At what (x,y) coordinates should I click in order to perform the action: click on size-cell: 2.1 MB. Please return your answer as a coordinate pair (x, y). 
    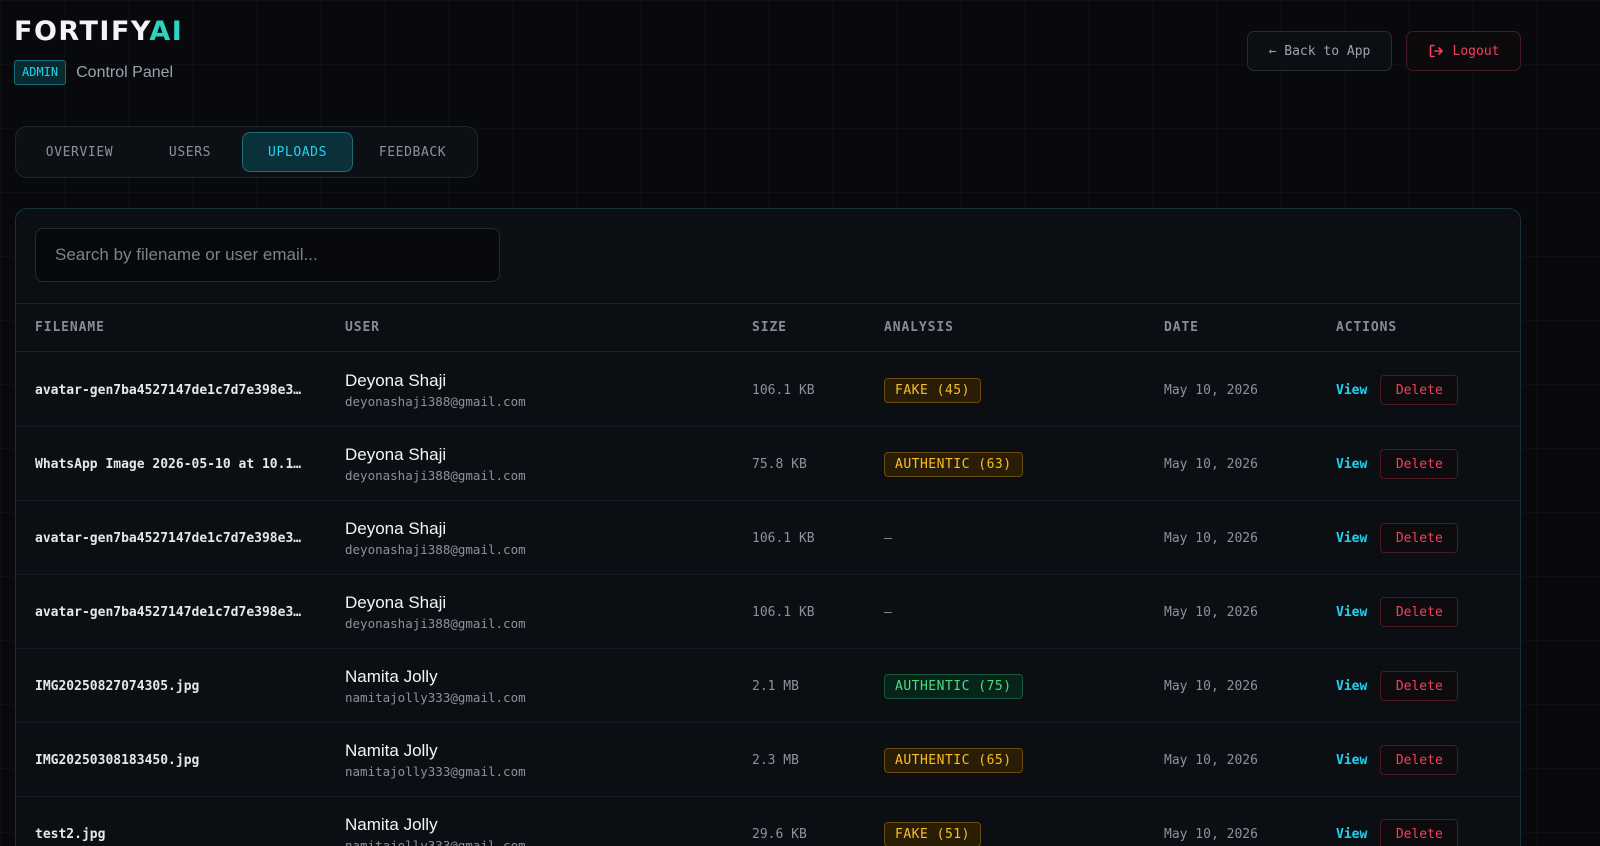
    Looking at the image, I should click on (775, 686).